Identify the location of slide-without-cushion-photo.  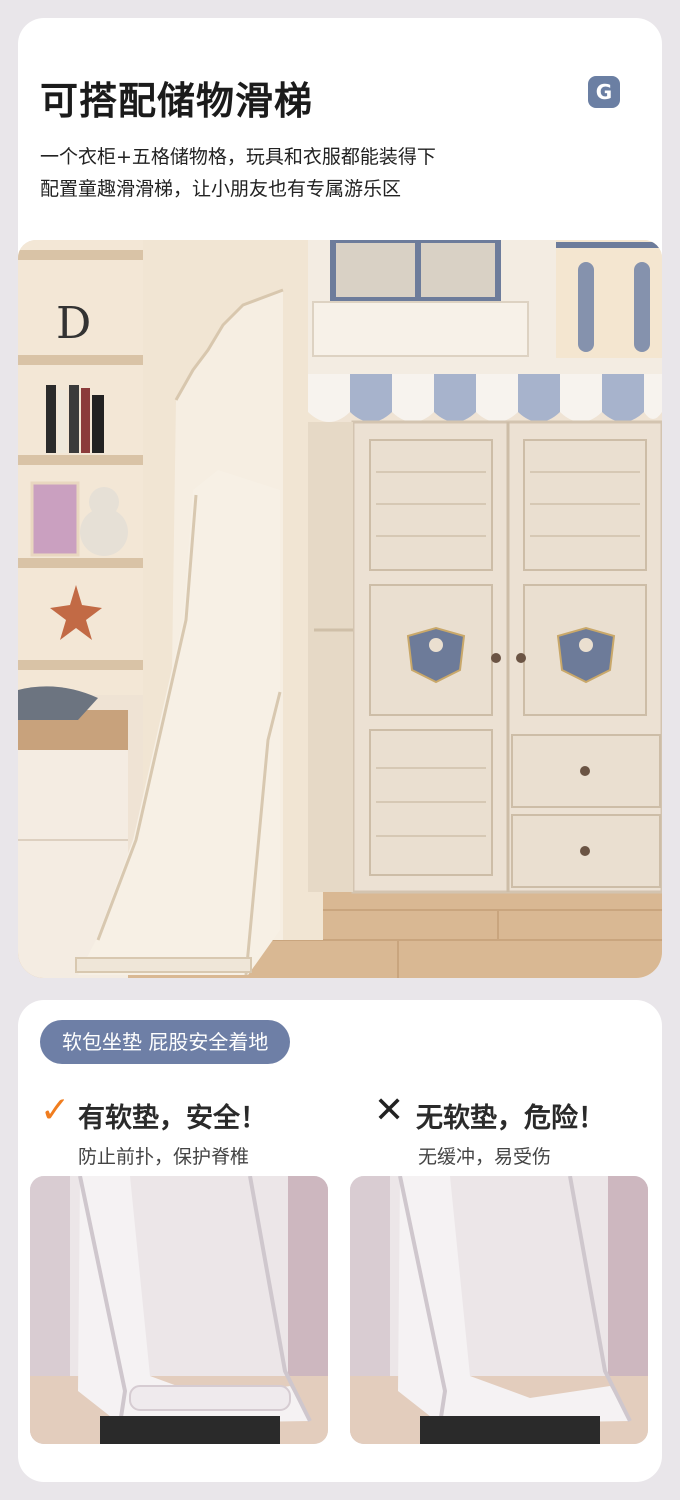
(499, 1310).